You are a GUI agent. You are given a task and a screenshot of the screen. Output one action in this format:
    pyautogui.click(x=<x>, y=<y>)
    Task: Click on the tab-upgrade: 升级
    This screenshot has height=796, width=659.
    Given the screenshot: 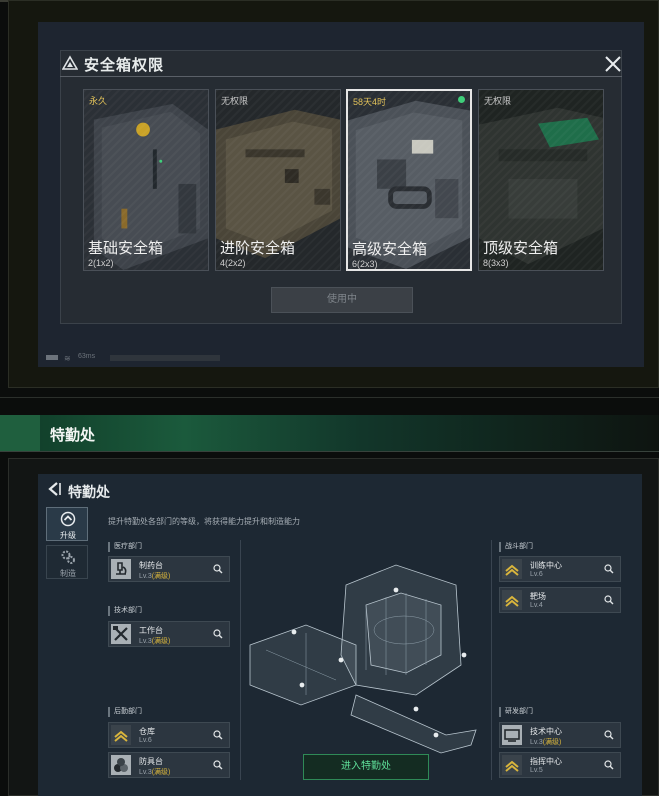 What is the action you would take?
    pyautogui.click(x=67, y=524)
    